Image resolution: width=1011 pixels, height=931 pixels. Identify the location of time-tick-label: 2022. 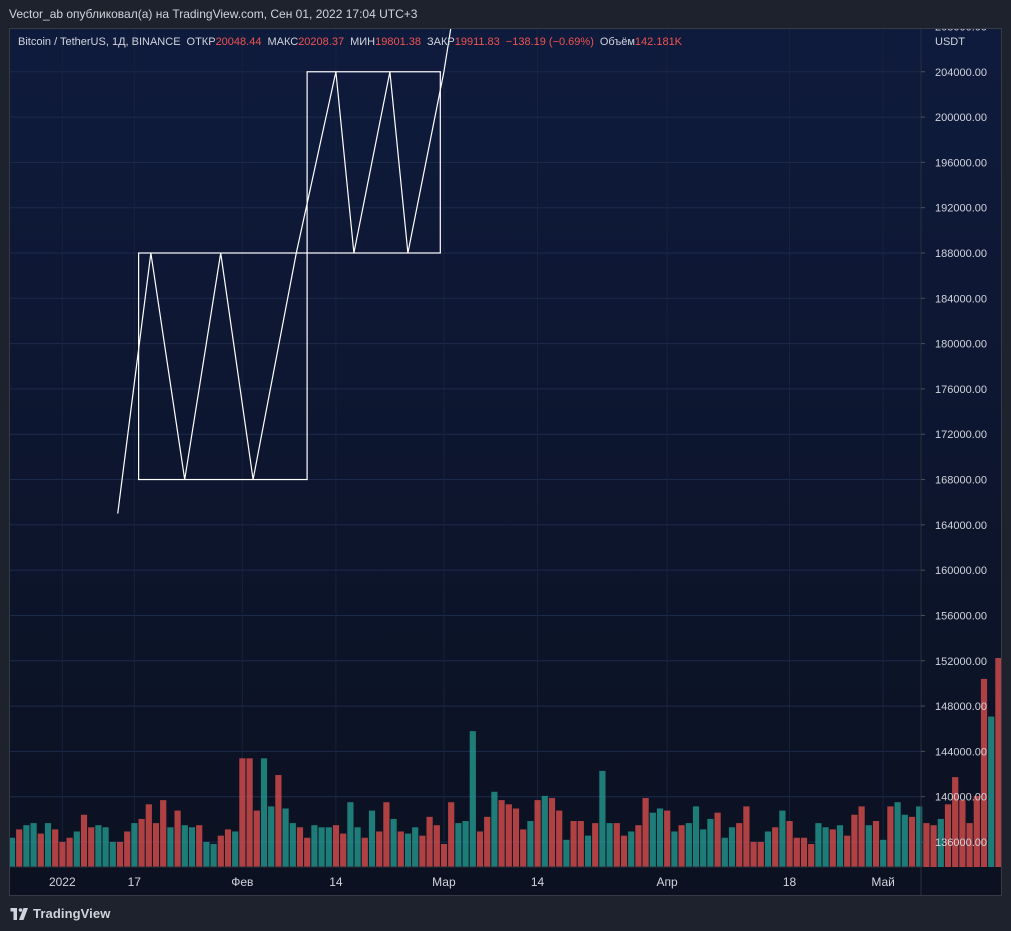
(62, 882).